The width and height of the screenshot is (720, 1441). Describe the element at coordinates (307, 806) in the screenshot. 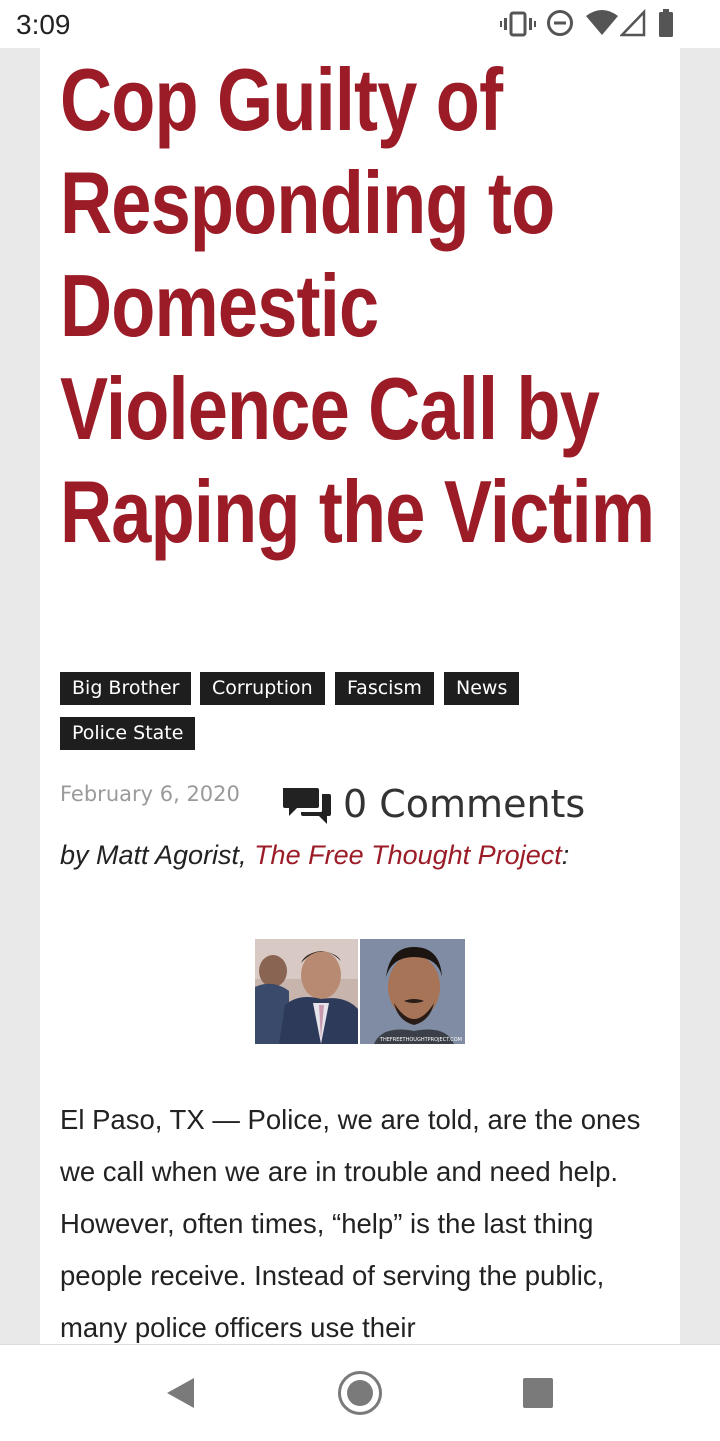

I see `comments-icon` at that location.